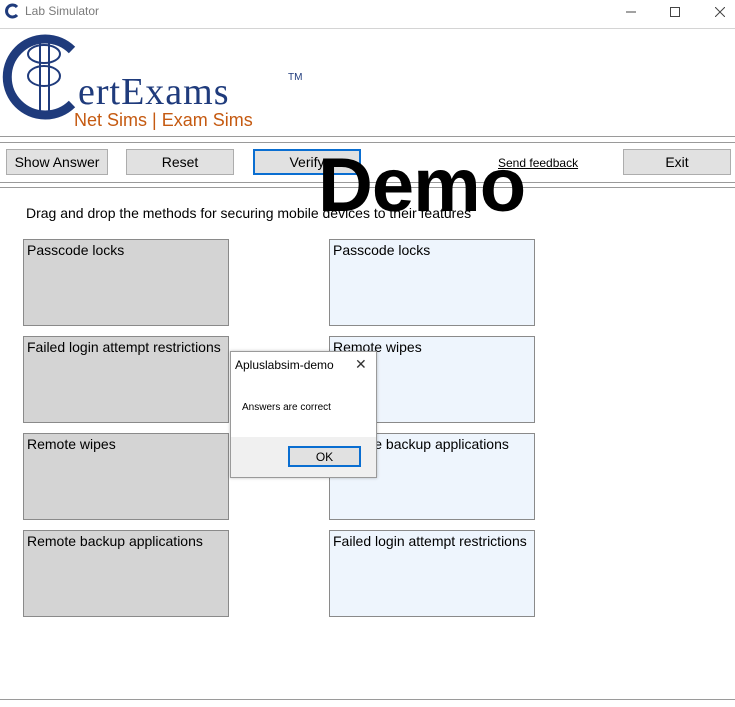 This screenshot has height=707, width=735. Describe the element at coordinates (720, 12) in the screenshot. I see `close-icon` at that location.